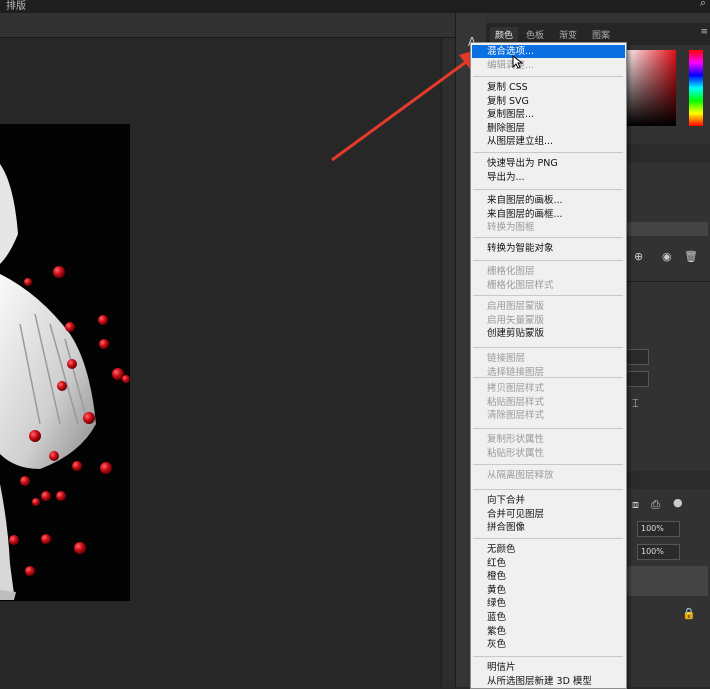  Describe the element at coordinates (548, 563) in the screenshot. I see `menu-item: 红色` at that location.